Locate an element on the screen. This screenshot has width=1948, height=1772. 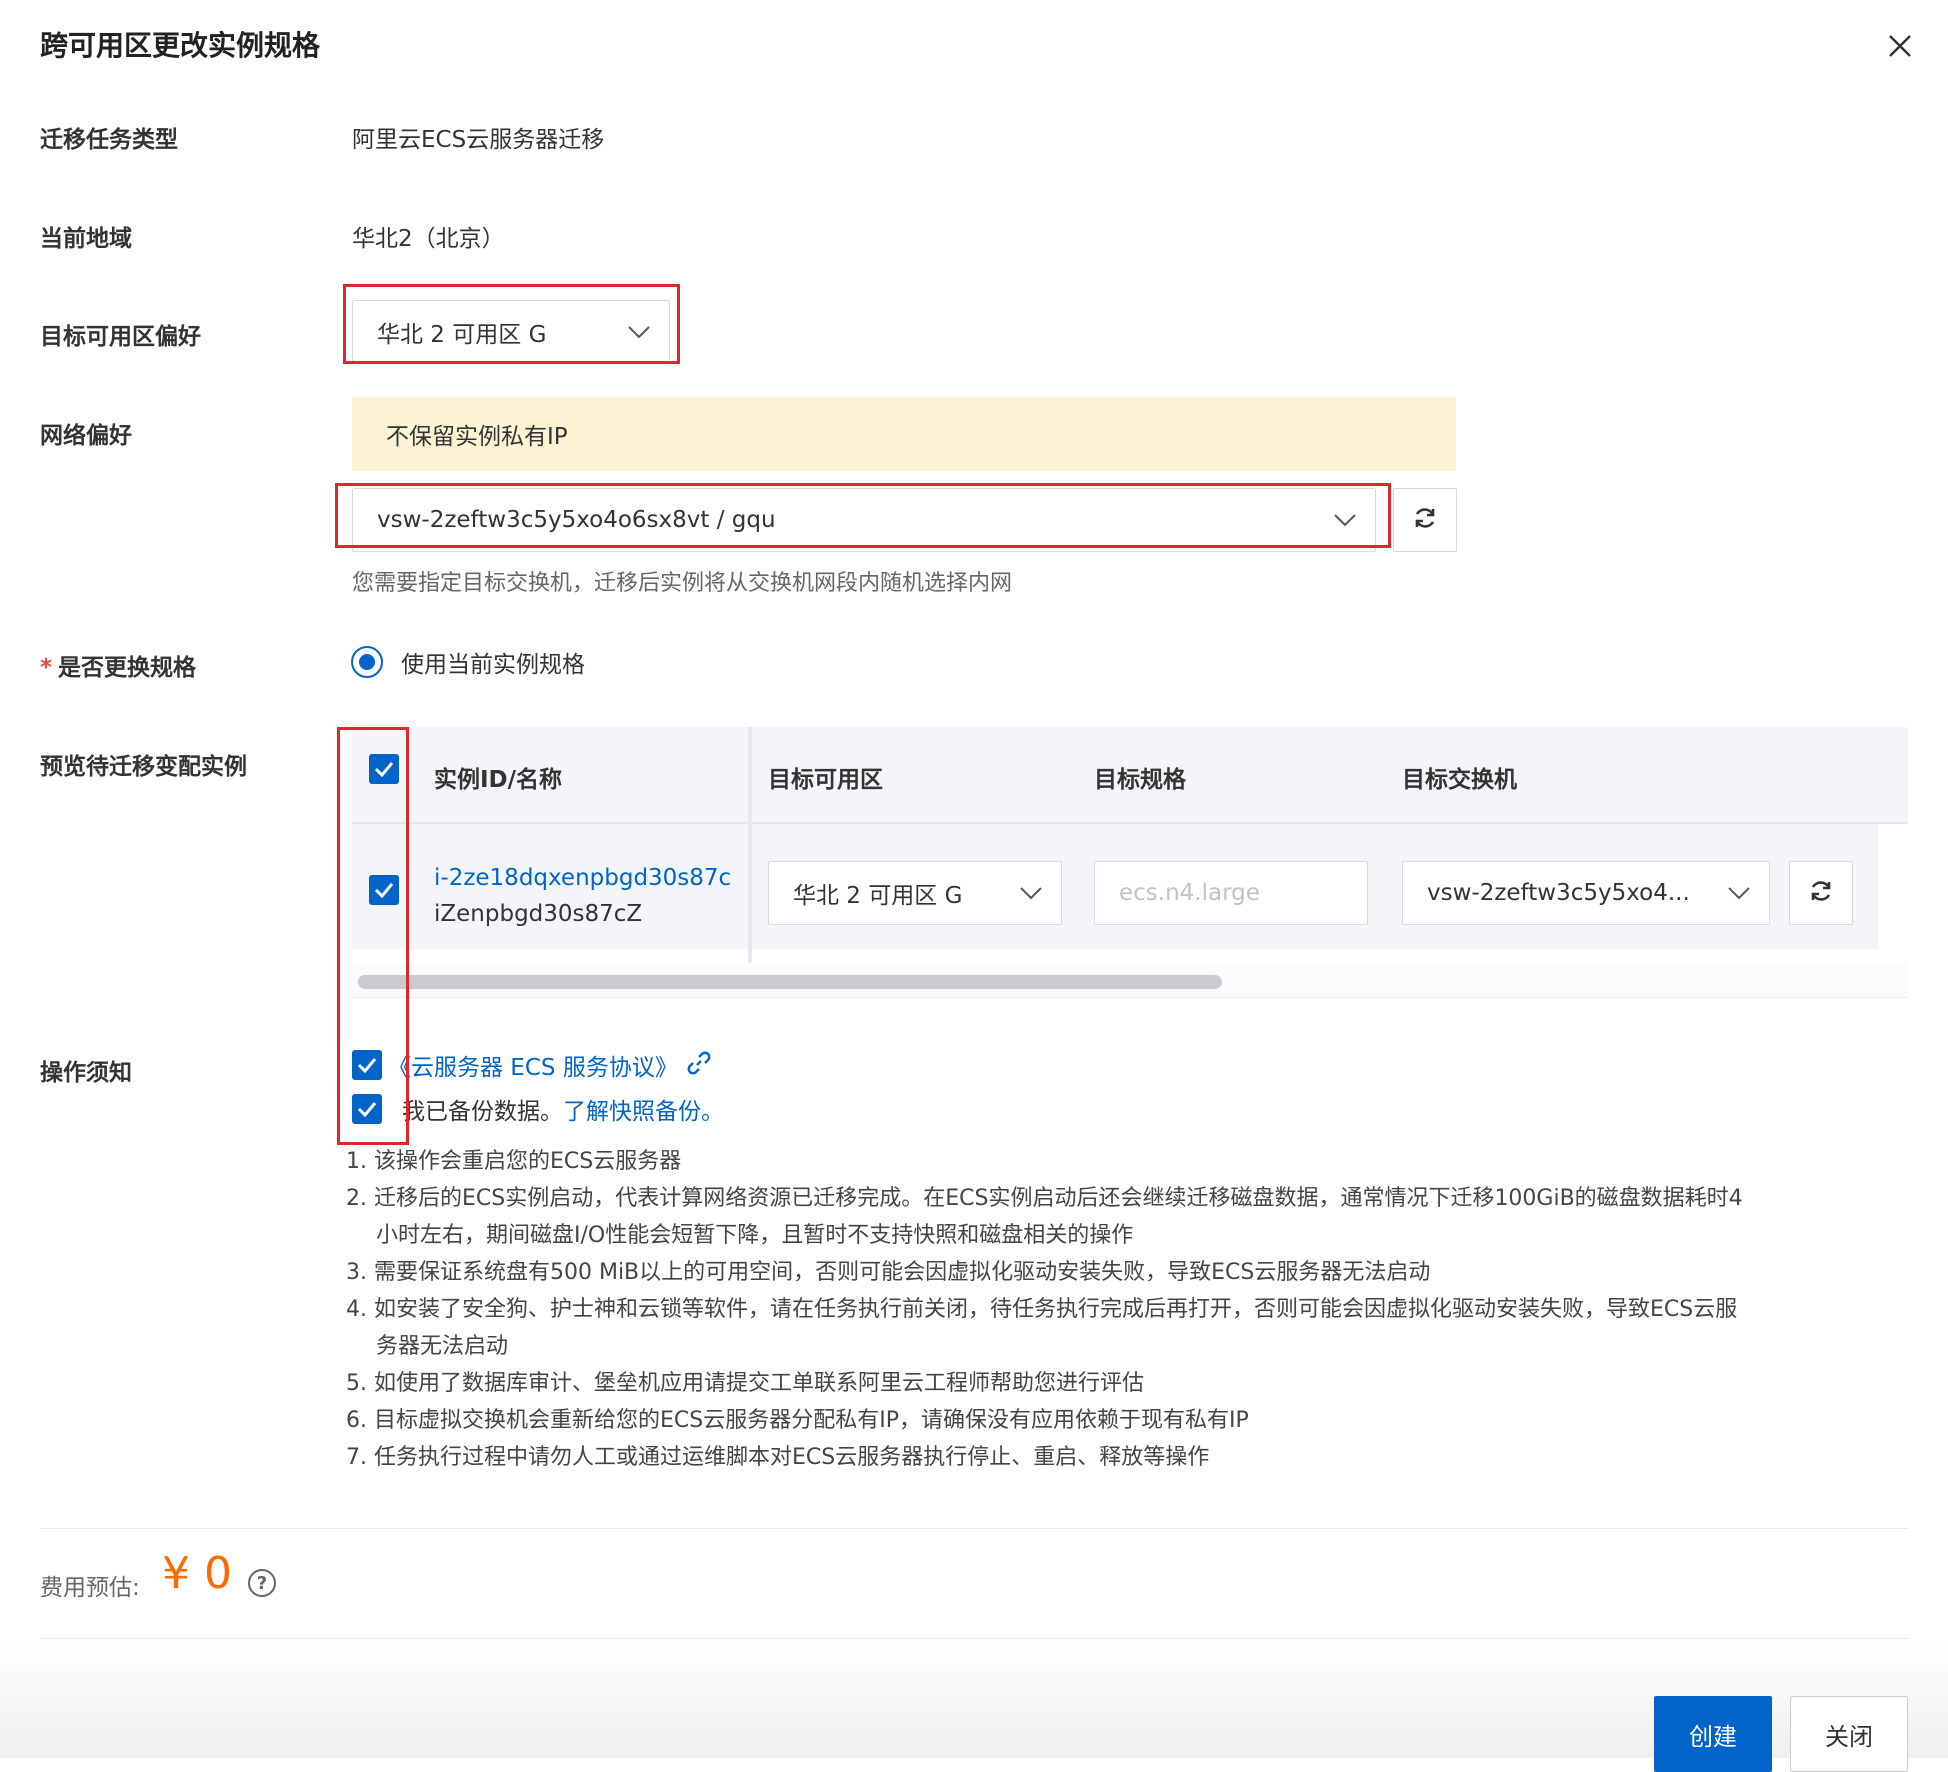
select-all-checkbox is located at coordinates (384, 769).